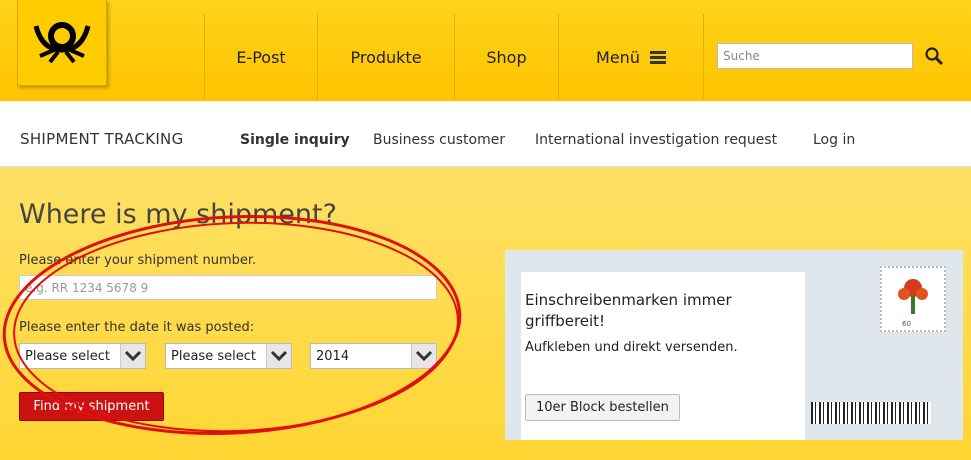 The image size is (971, 460). I want to click on year-select: 2014, so click(373, 356).